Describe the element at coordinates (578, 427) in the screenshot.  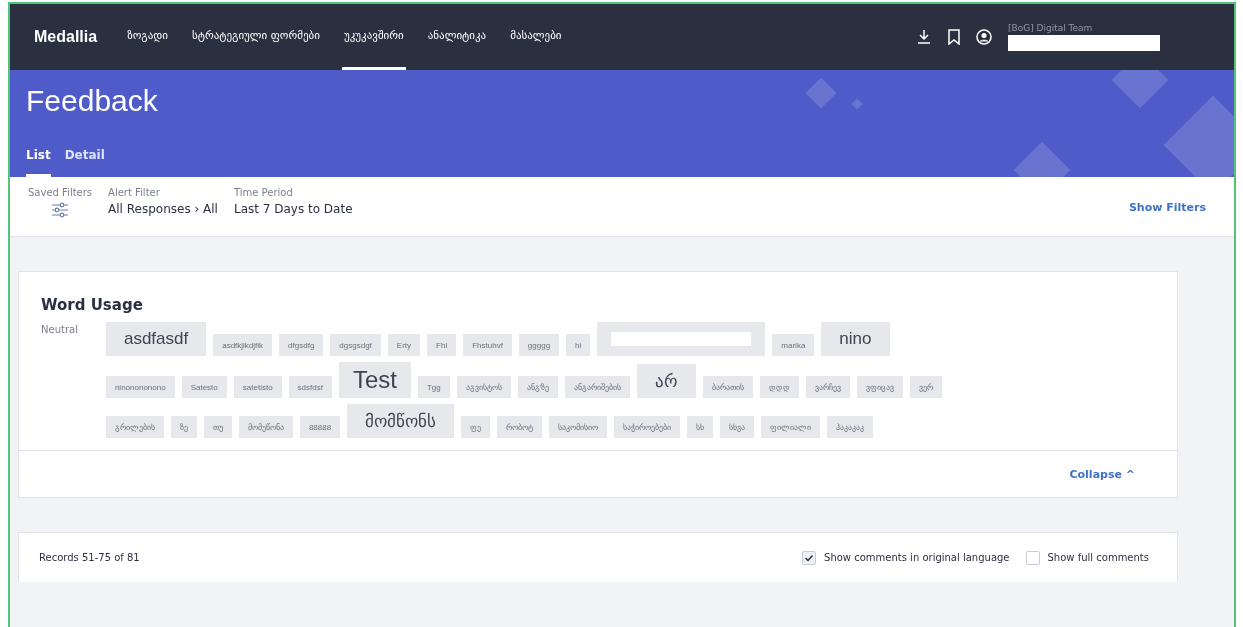
I see `word-tag: საკომისიო` at that location.